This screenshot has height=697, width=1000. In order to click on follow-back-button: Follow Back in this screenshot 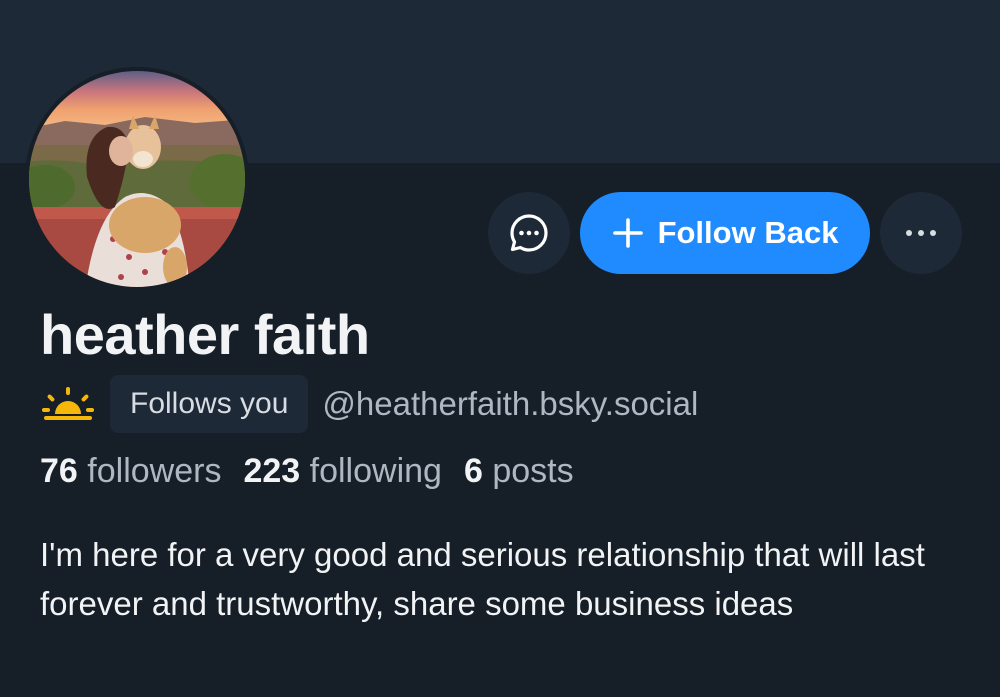, I will do `click(725, 233)`.